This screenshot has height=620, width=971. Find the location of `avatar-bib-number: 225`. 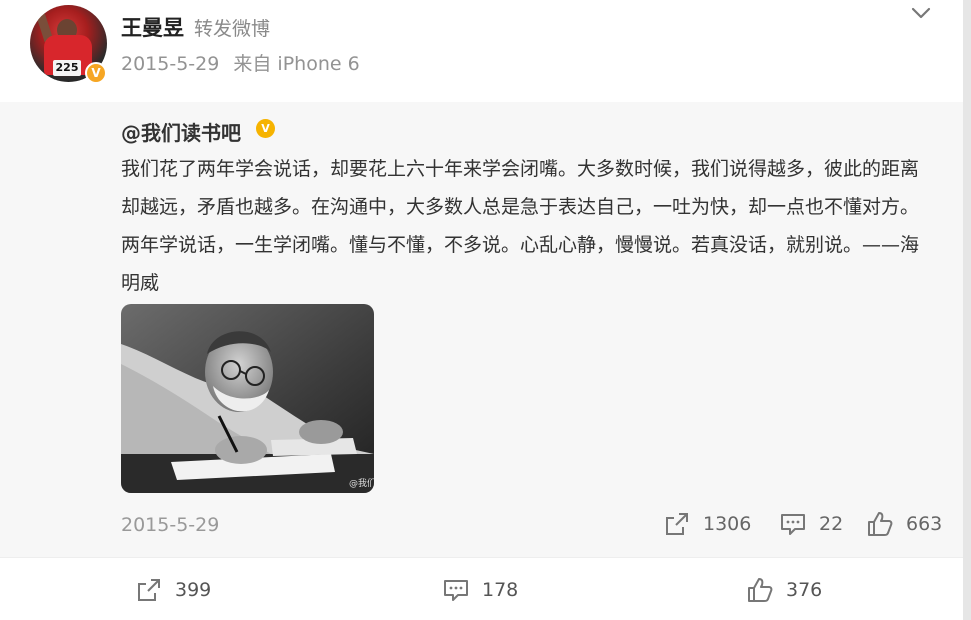

avatar-bib-number: 225 is located at coordinates (67, 68).